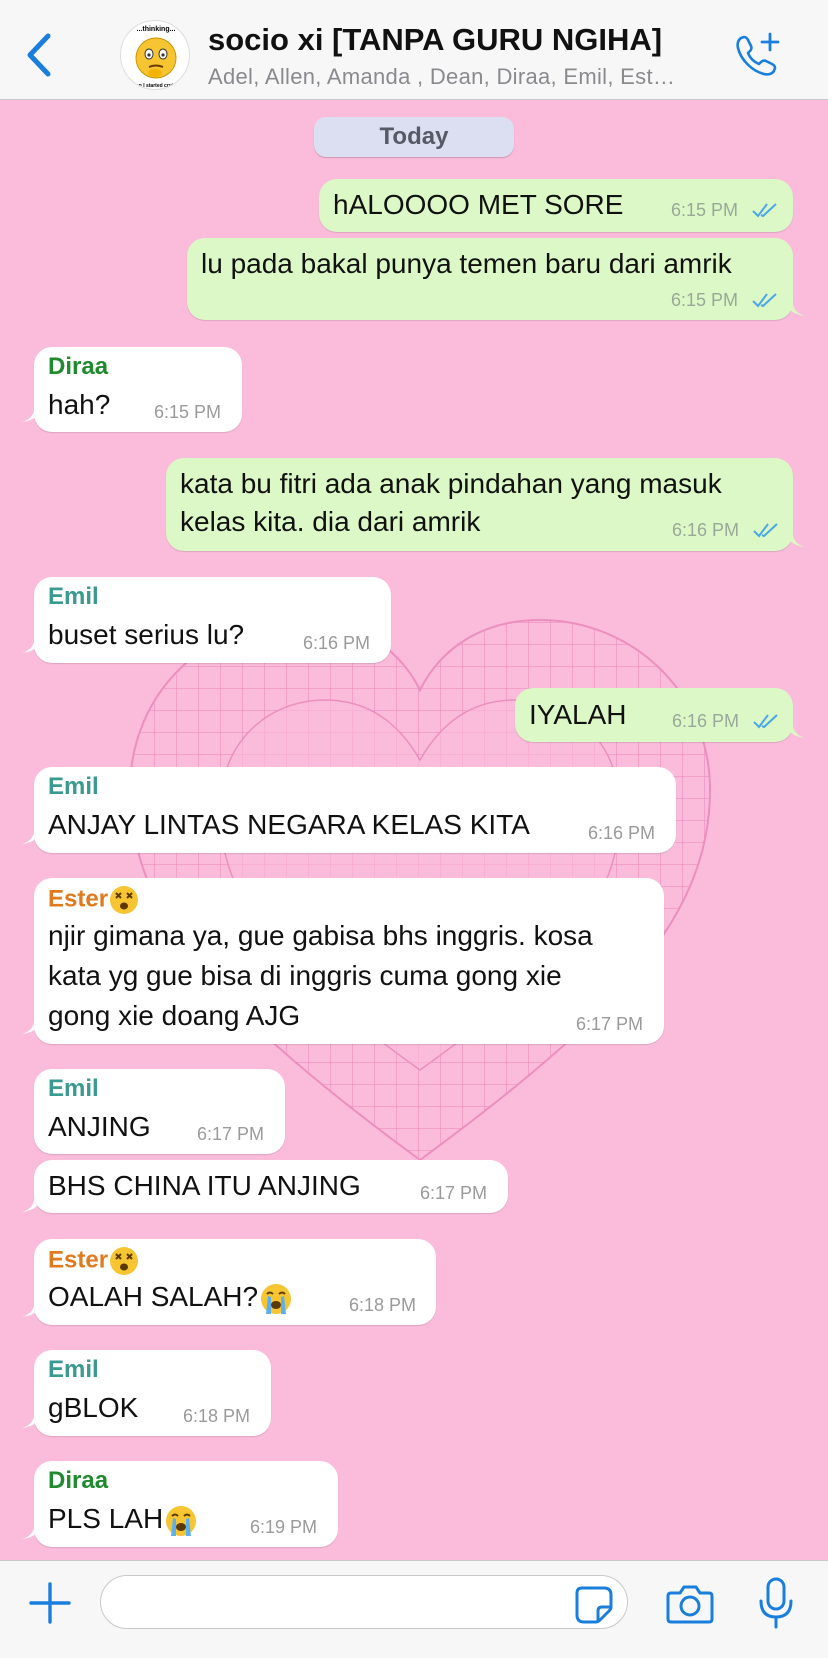 This screenshot has height=1658, width=828. I want to click on message-text: IYALAH, so click(578, 714).